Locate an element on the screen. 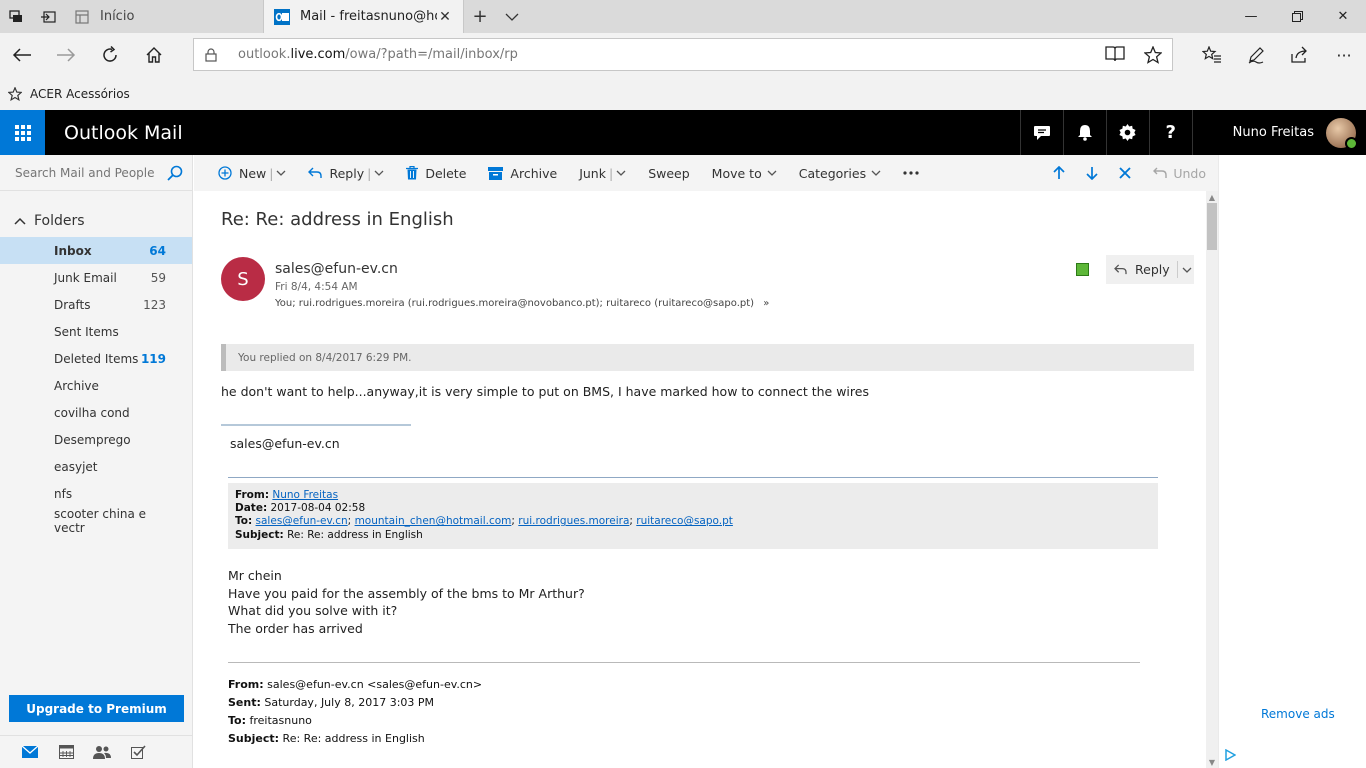  undo-button: Undo is located at coordinates (1179, 173).